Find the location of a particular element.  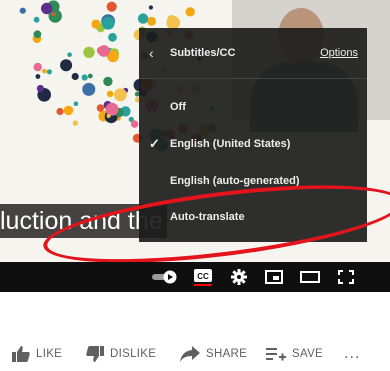

miniplayer-icon is located at coordinates (274, 277).